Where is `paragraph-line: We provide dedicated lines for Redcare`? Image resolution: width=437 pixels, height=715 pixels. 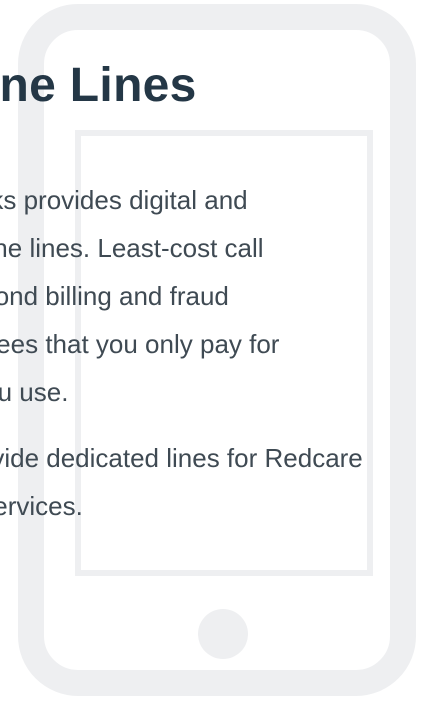
paragraph-line: We provide dedicated lines for Redcare is located at coordinates (181, 458).